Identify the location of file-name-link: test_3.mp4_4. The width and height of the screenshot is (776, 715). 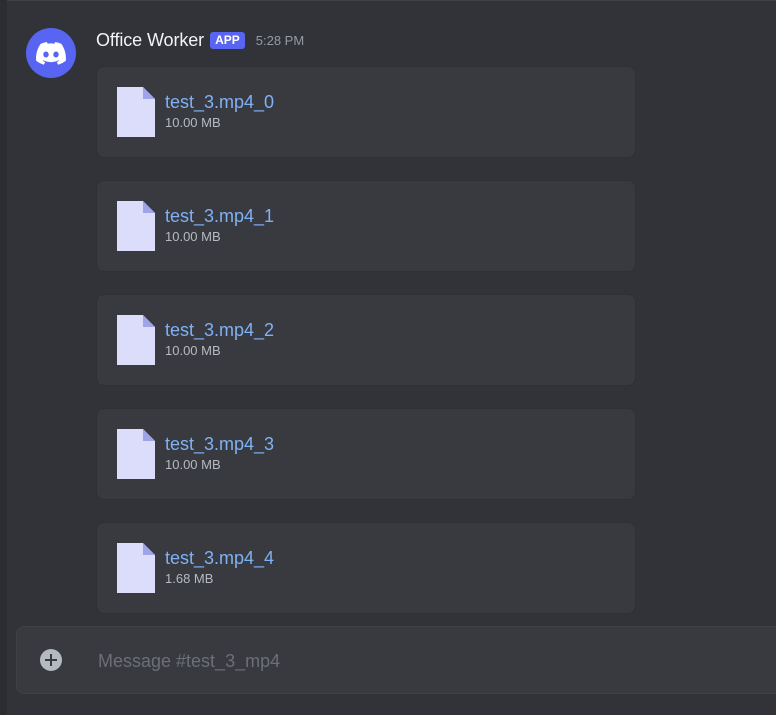
(219, 558).